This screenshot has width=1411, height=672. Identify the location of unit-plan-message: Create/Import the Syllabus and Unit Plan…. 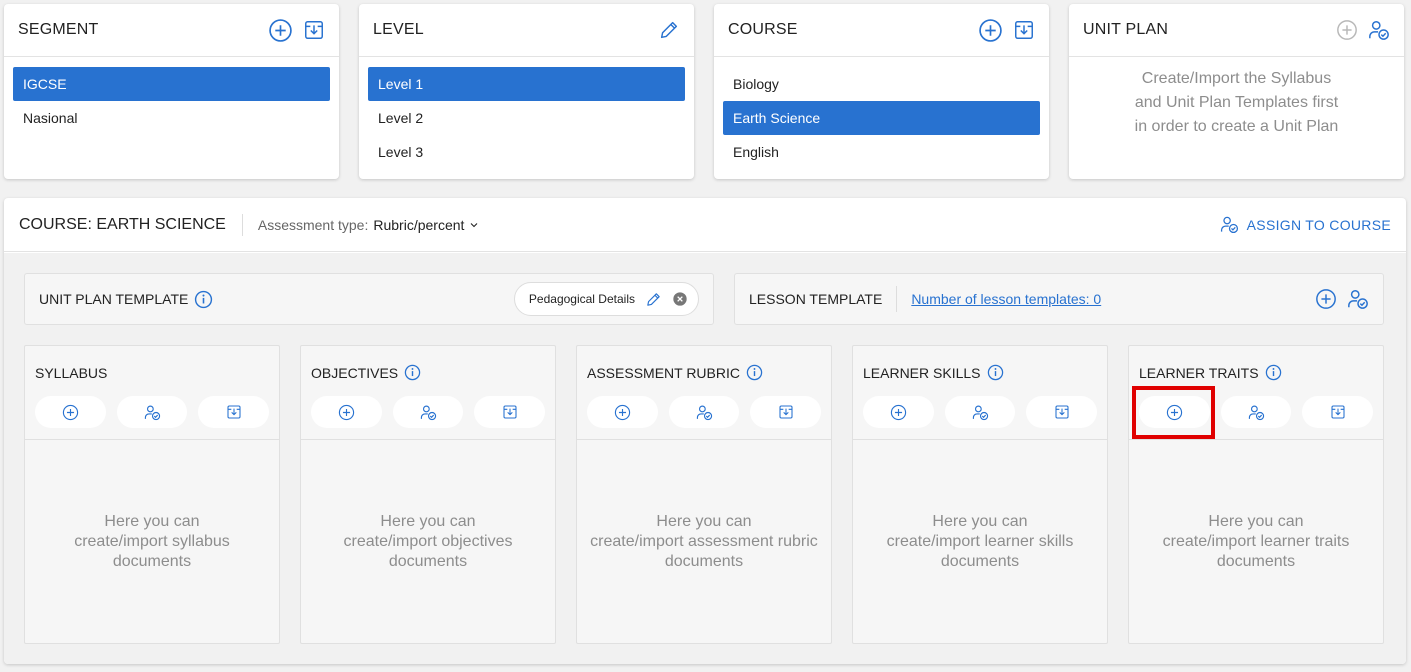
(1236, 98).